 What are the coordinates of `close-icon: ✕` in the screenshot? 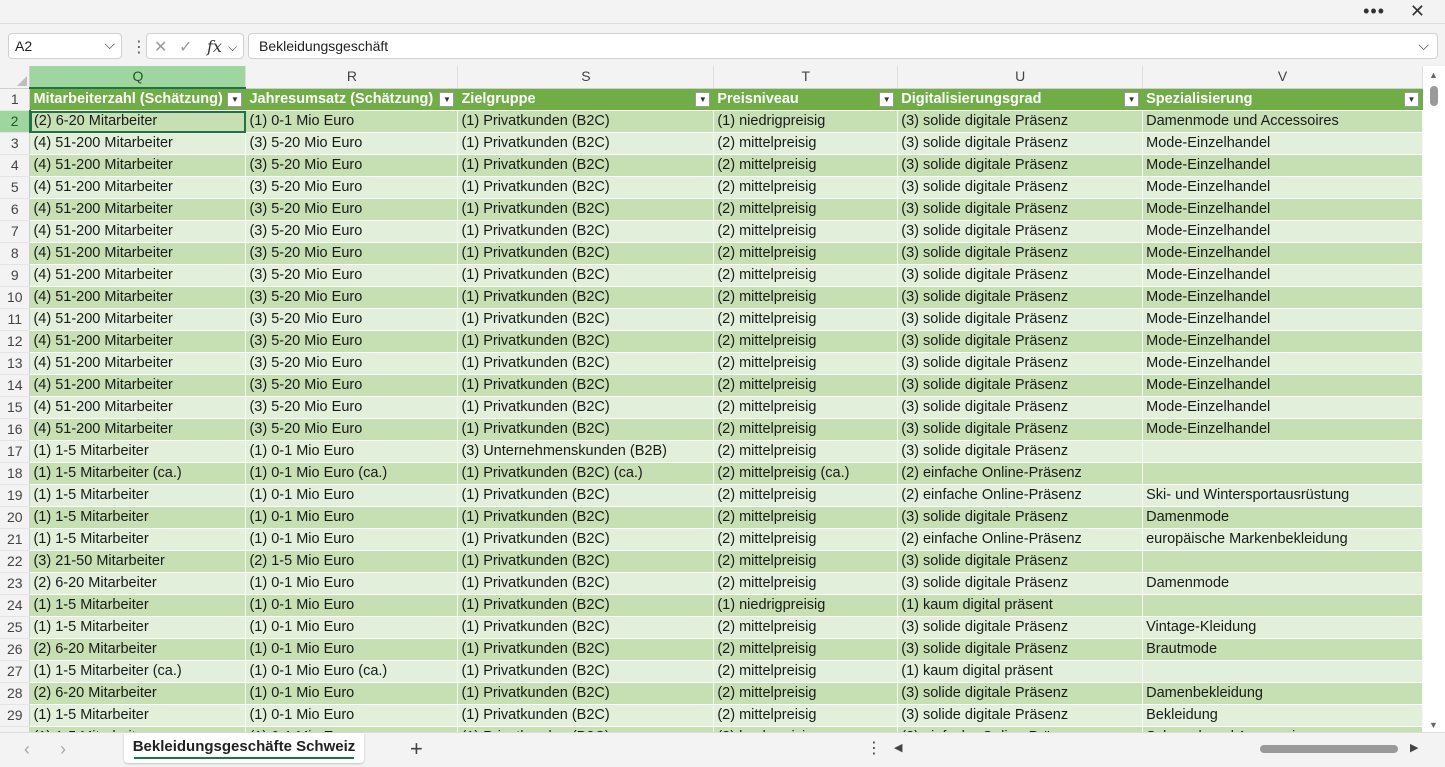 It's located at (1417, 11).